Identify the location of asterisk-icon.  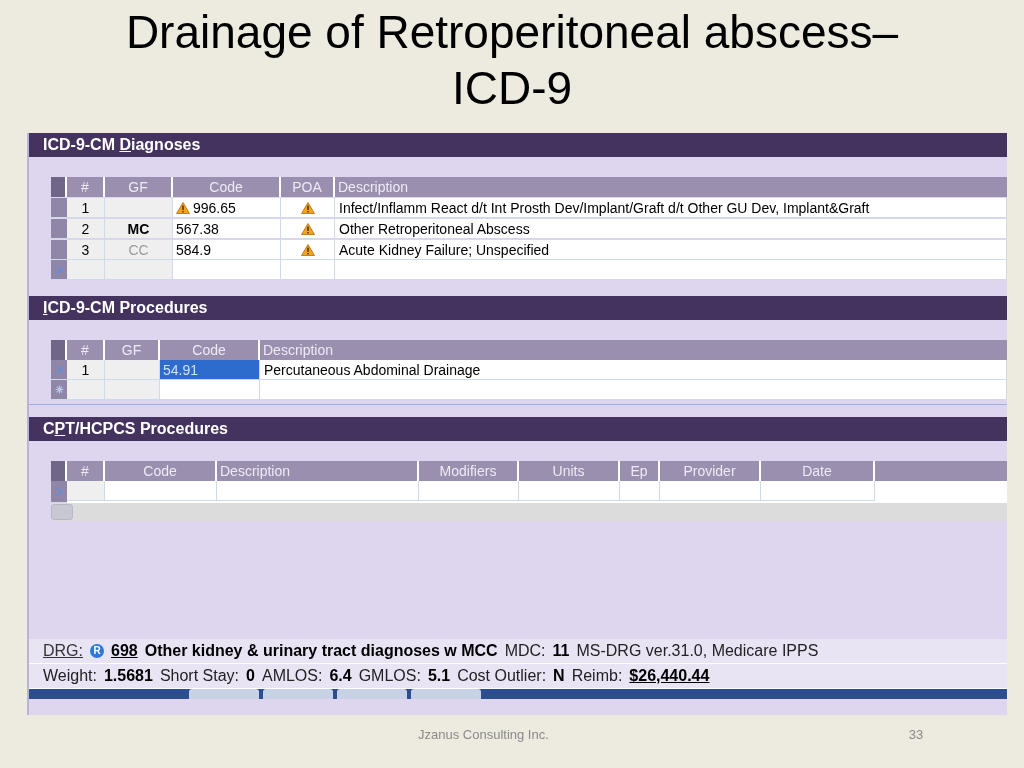
(59, 389).